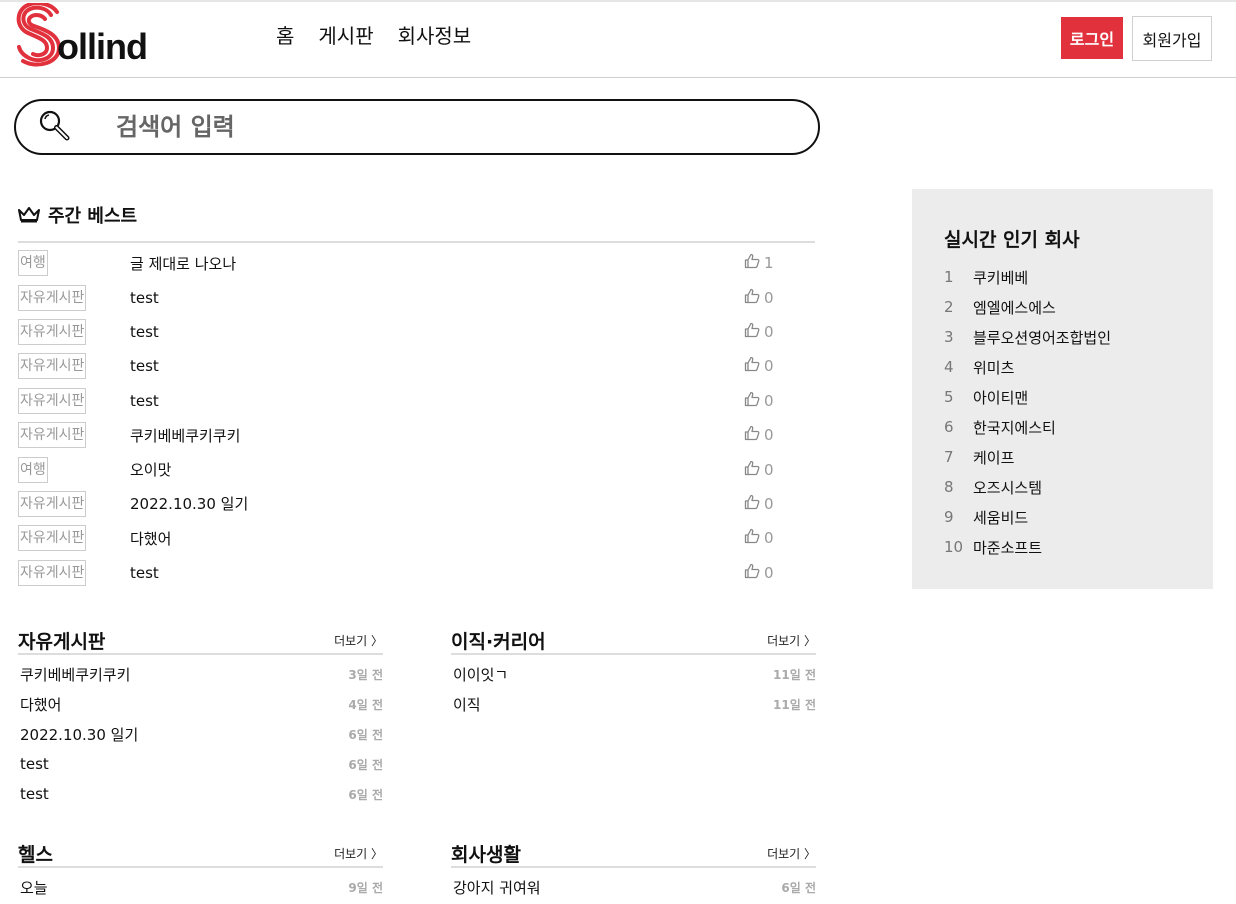 This screenshot has width=1236, height=904. What do you see at coordinates (185, 435) in the screenshot?
I see `post-title: 쿠키베베쿠키쿠키` at bounding box center [185, 435].